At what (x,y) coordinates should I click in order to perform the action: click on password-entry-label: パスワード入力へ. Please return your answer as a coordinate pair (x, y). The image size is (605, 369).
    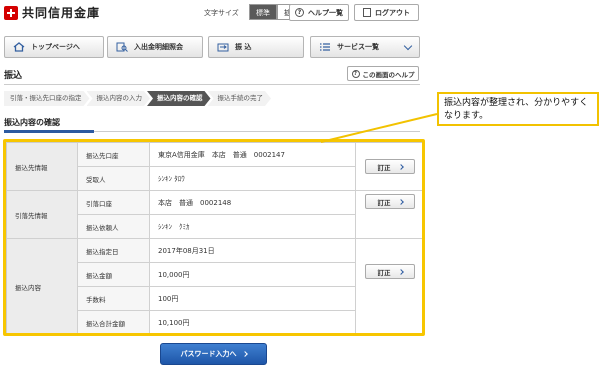
    Looking at the image, I should click on (208, 354).